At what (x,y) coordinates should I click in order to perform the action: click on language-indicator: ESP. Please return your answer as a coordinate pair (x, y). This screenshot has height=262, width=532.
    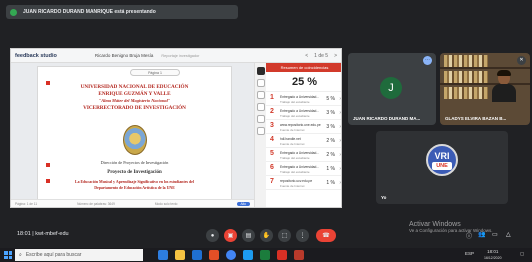
    Looking at the image, I should click on (469, 253).